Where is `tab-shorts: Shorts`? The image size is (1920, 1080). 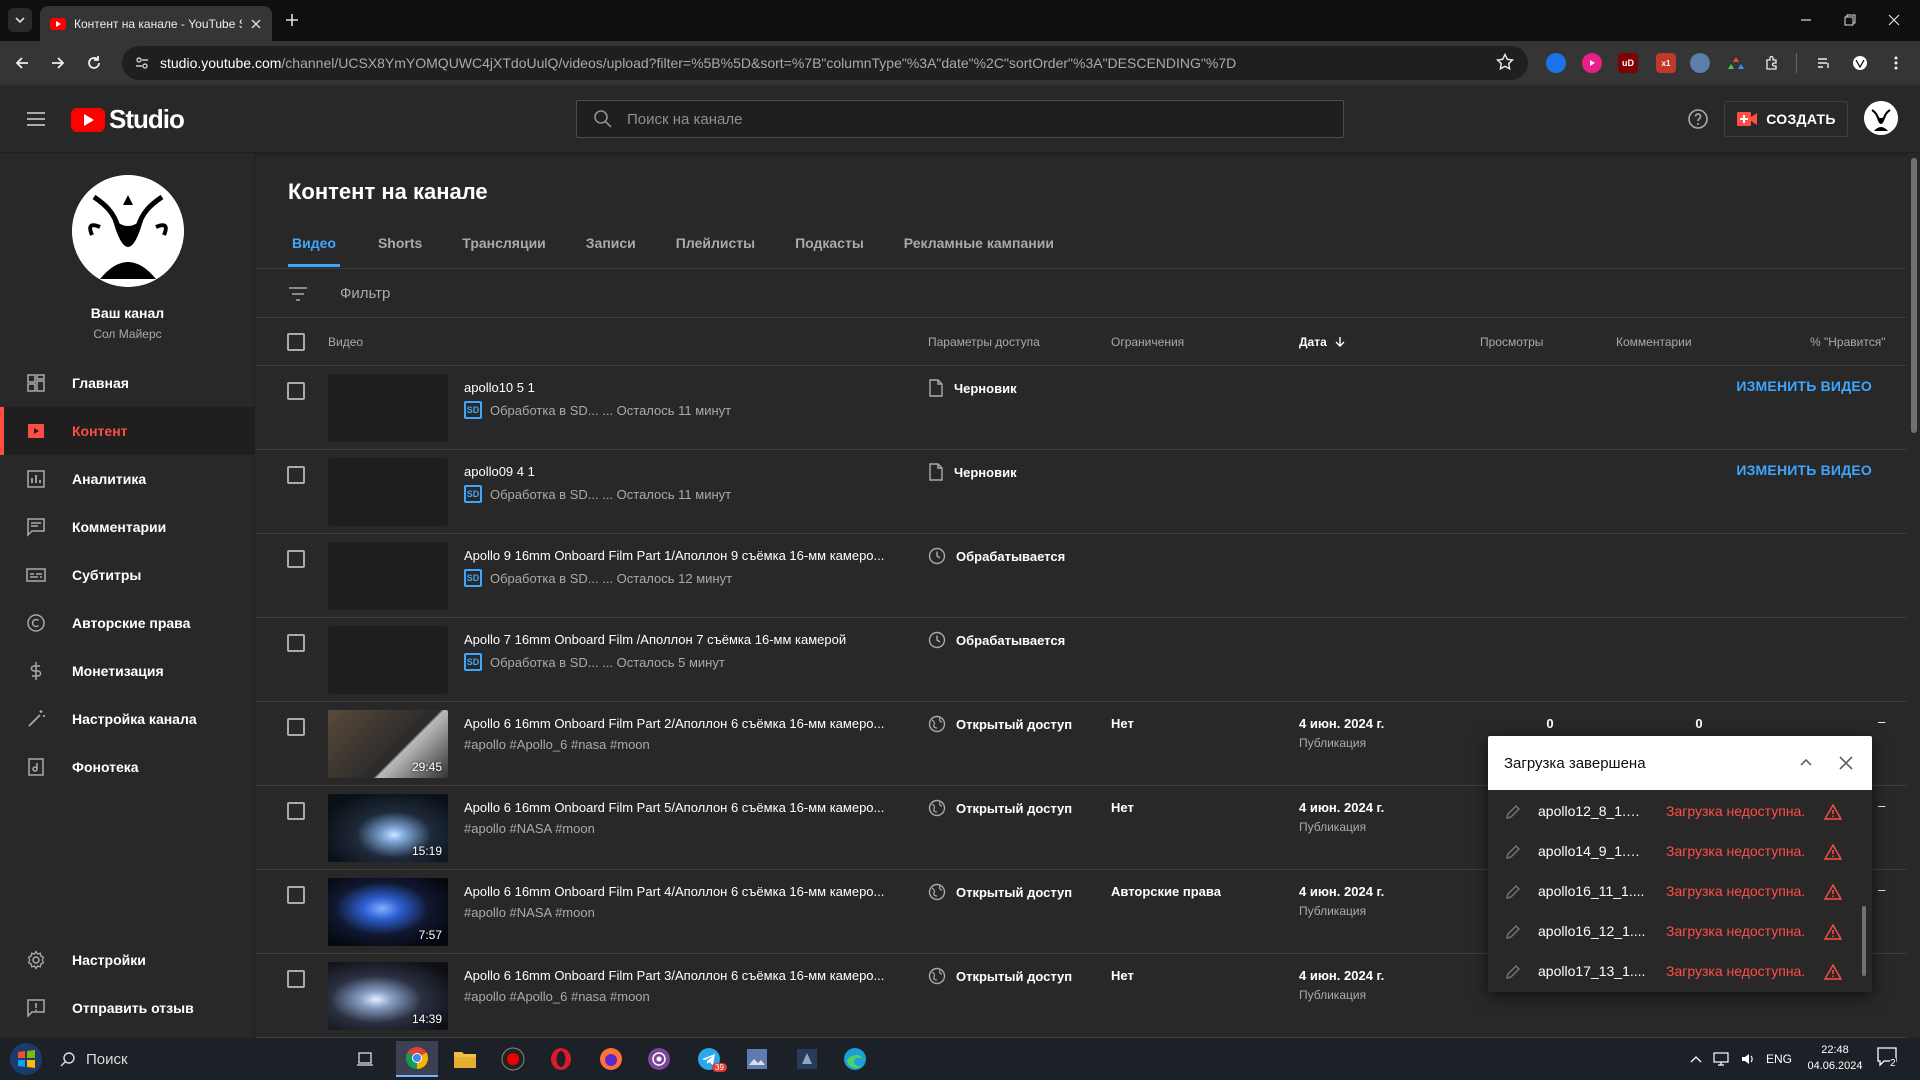
tab-shorts: Shorts is located at coordinates (400, 243).